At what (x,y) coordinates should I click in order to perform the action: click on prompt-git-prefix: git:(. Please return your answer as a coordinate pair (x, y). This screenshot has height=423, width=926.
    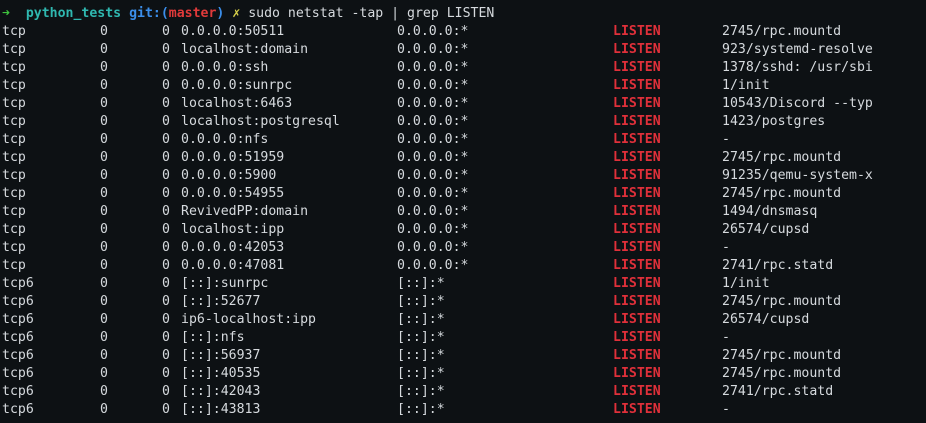
    Looking at the image, I should click on (149, 13).